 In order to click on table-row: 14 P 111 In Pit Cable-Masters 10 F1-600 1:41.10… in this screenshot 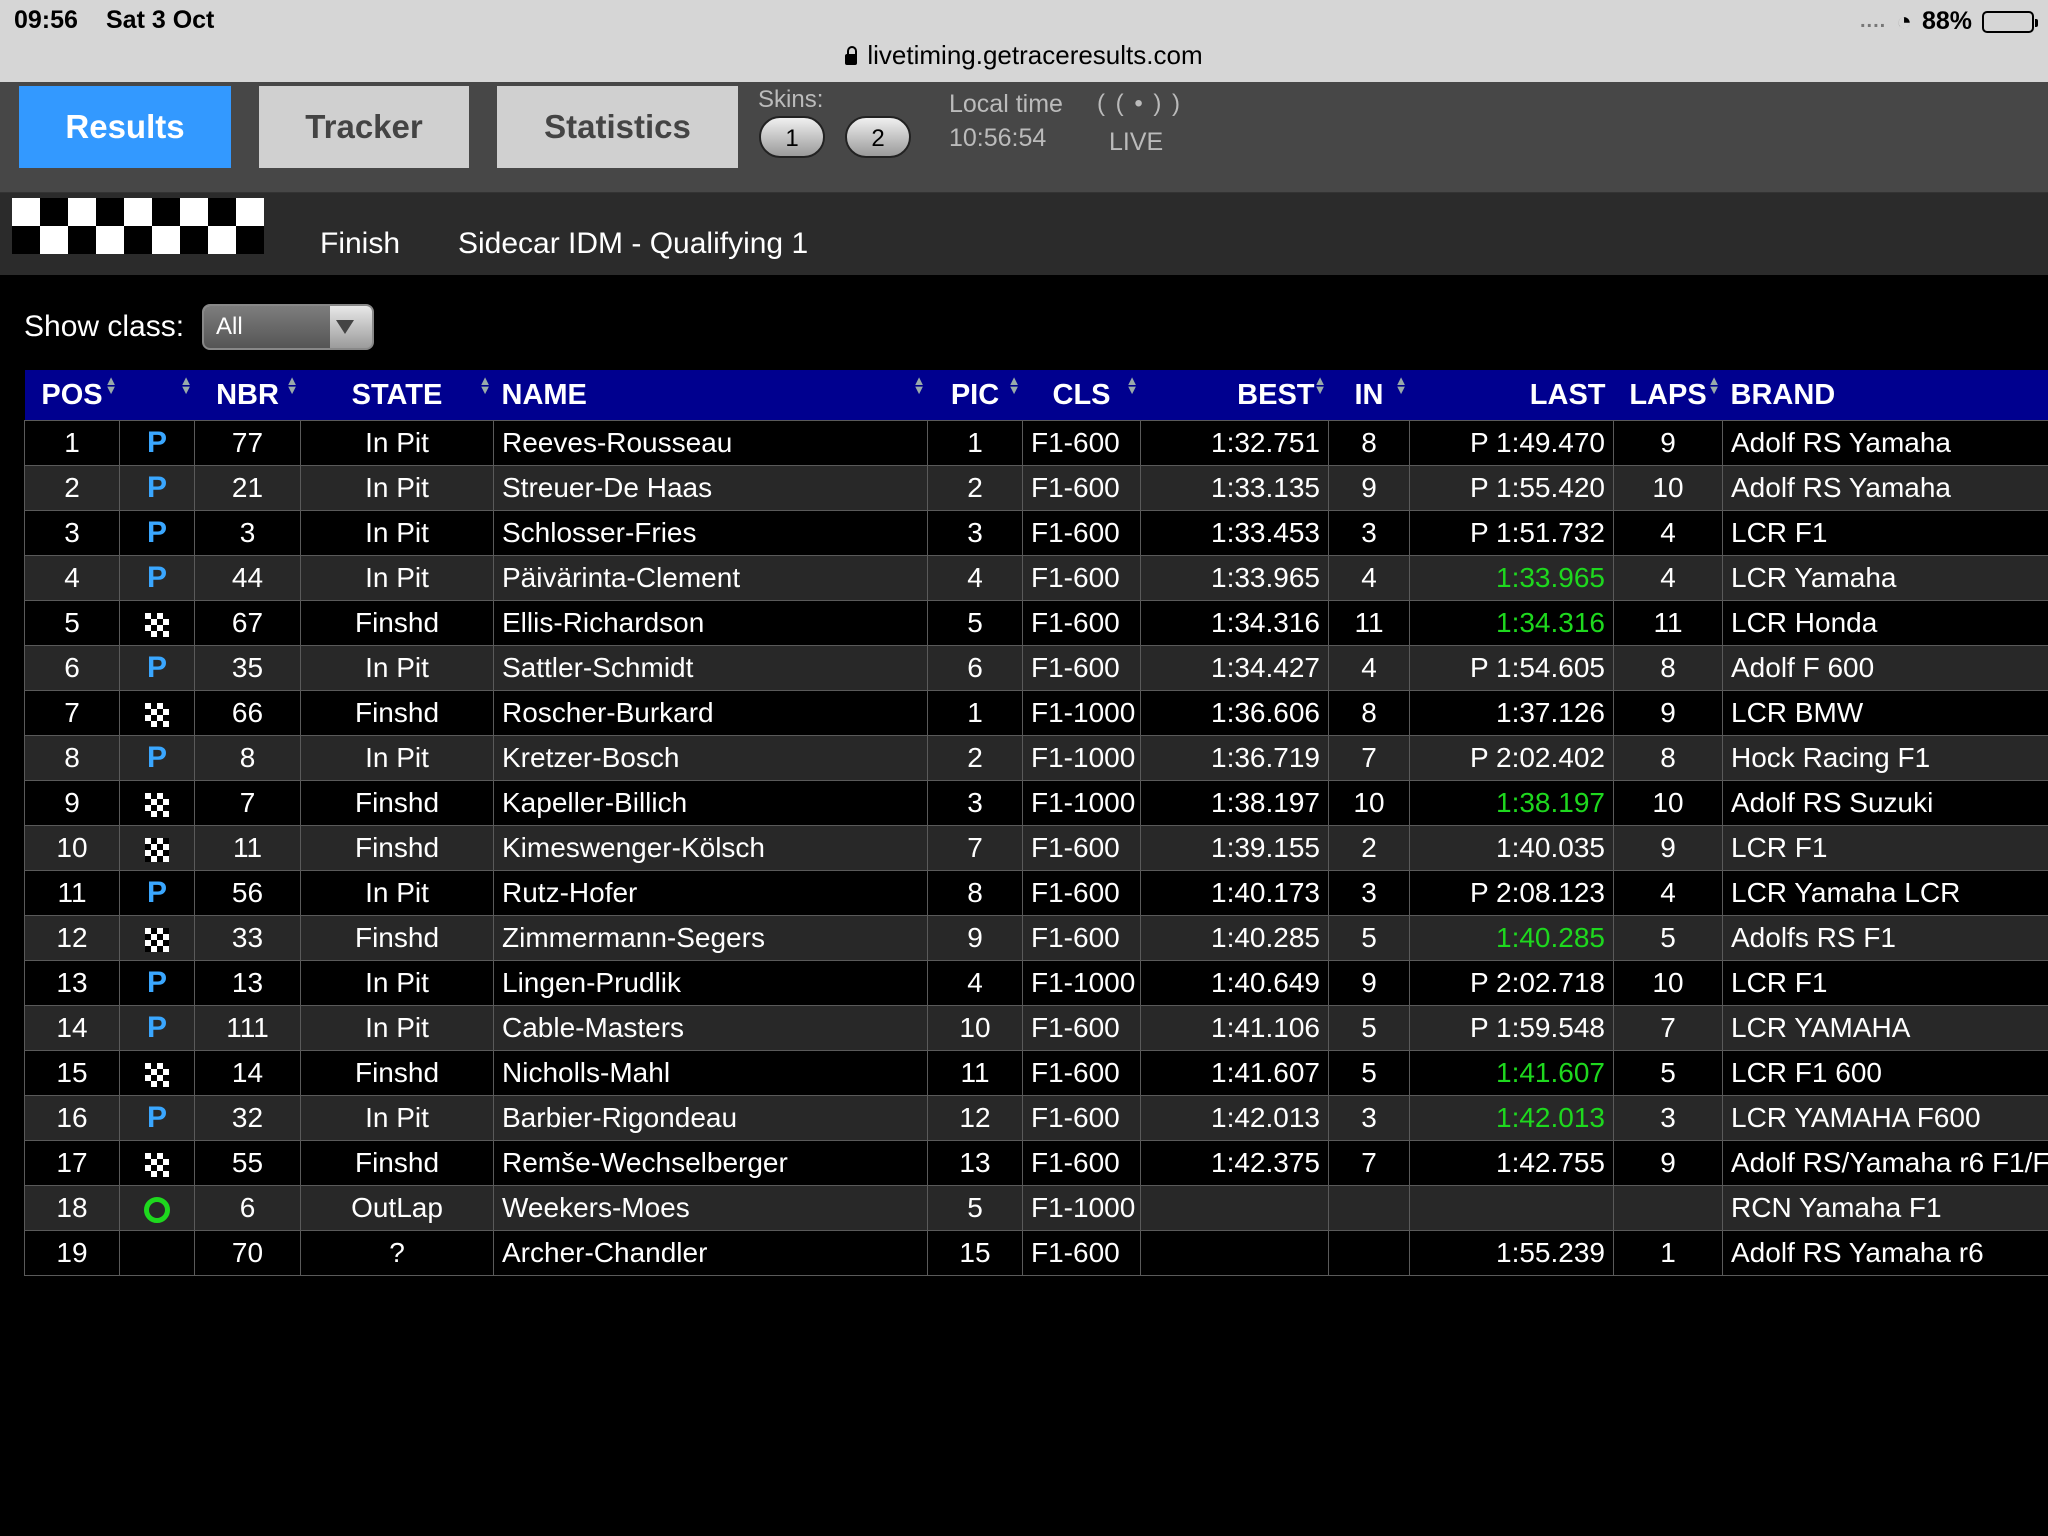, I will do `click(1036, 1028)`.